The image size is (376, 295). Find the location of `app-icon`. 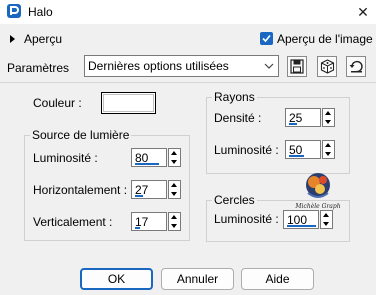

app-icon is located at coordinates (14, 11).